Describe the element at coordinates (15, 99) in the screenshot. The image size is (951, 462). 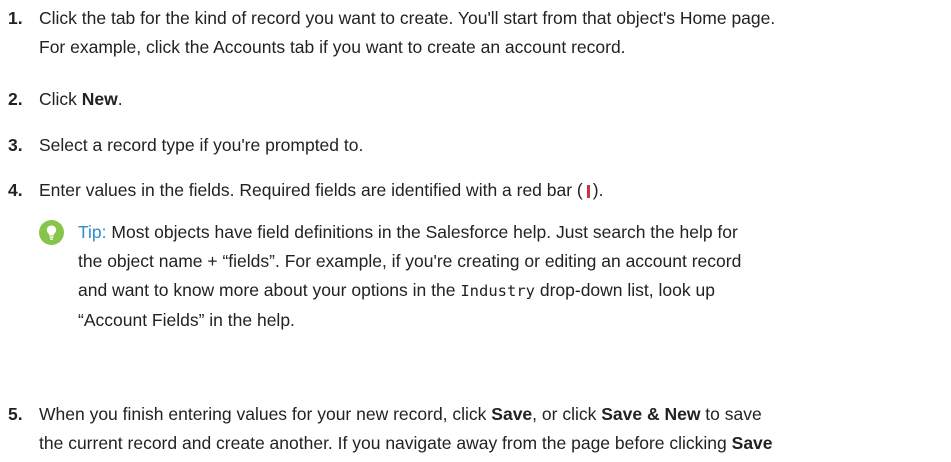
I see `step-number: 2.` at that location.